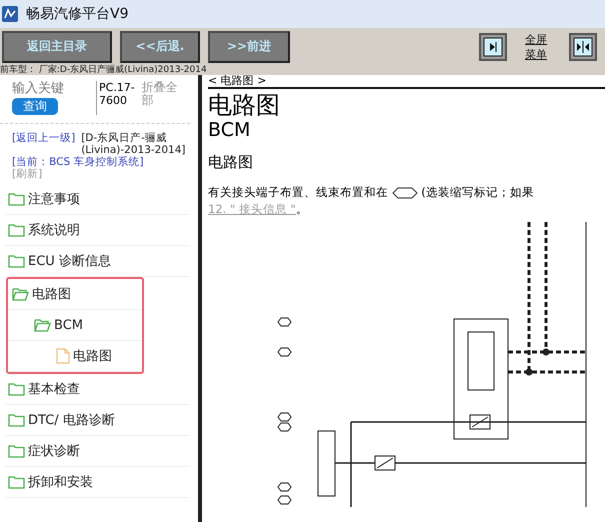 The width and height of the screenshot is (605, 522). I want to click on page-subtitle: BCM, so click(230, 130).